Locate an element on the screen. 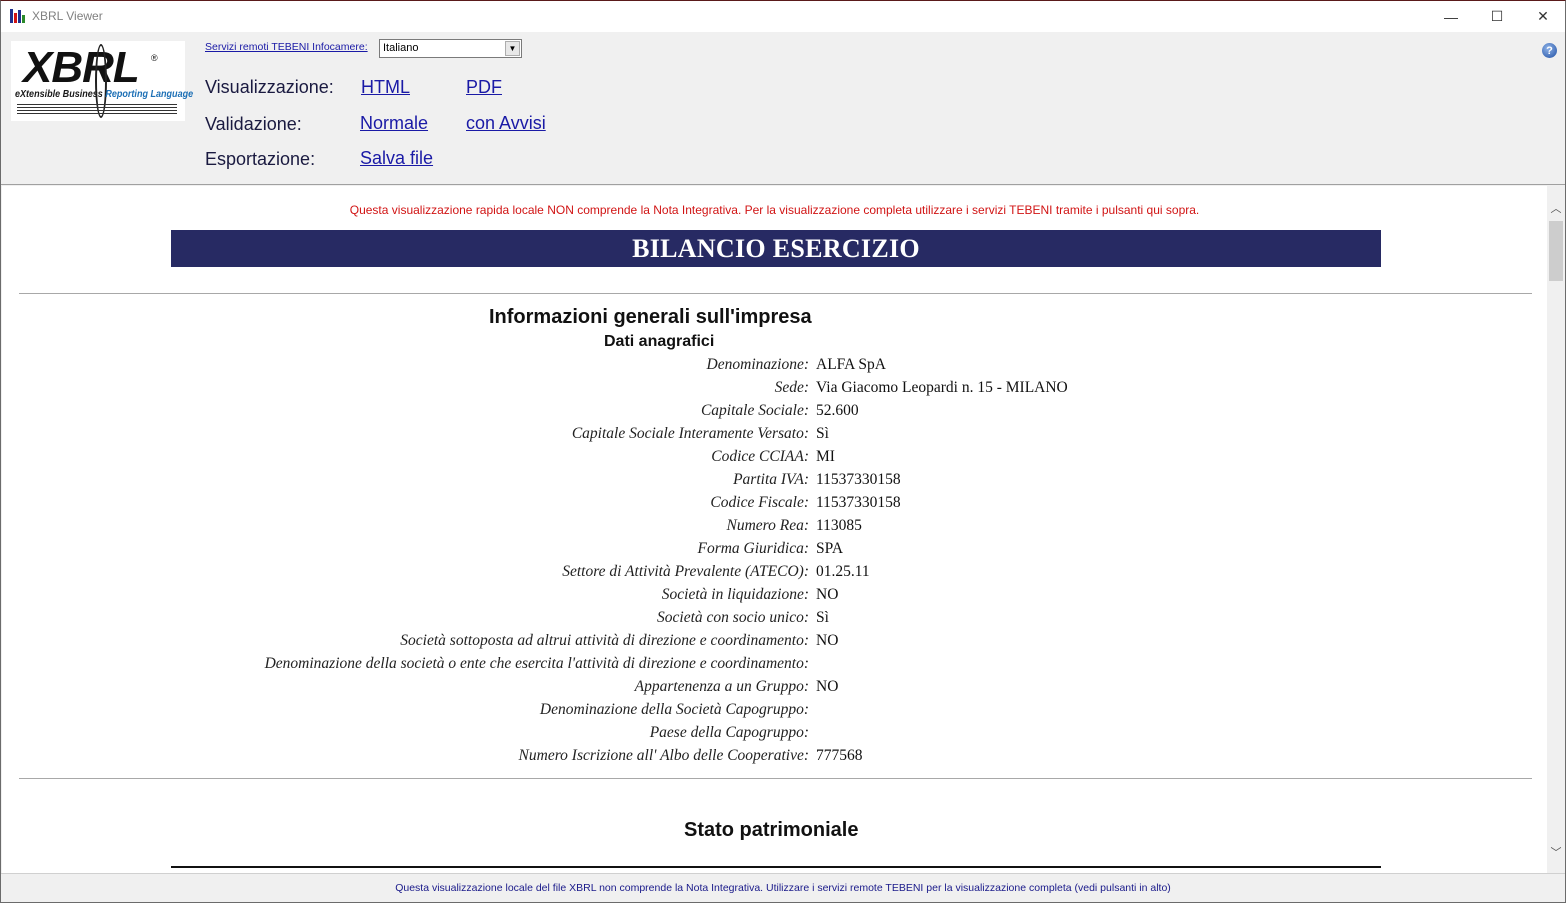  field-value: 777568 is located at coordinates (839, 755).